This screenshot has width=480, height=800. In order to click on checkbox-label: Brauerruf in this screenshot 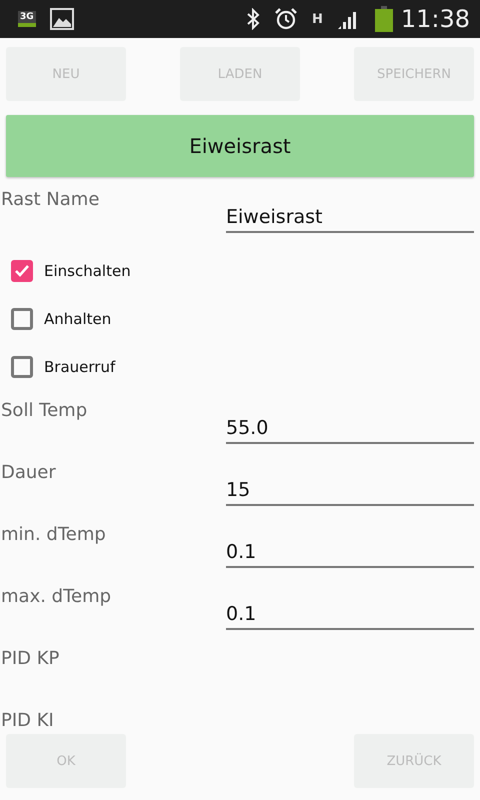, I will do `click(80, 367)`.